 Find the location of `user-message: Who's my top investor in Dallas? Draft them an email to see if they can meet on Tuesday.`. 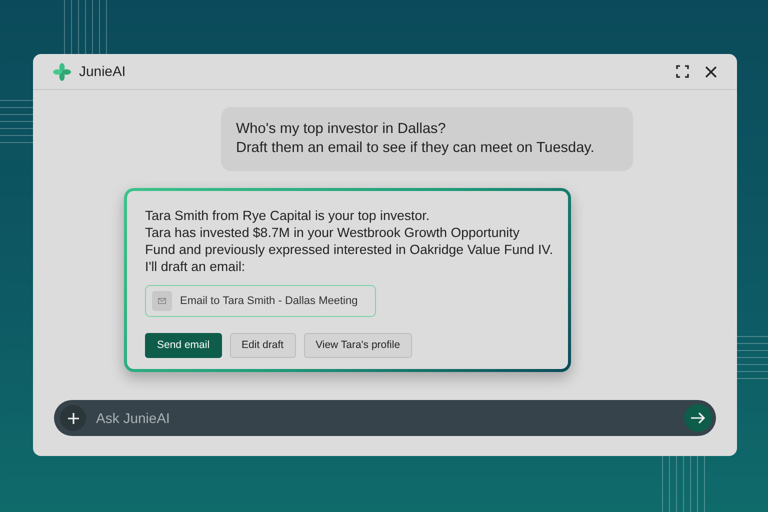

user-message: Who's my top investor in Dallas? Draft them an email to see if they can meet on Tuesday. is located at coordinates (427, 139).